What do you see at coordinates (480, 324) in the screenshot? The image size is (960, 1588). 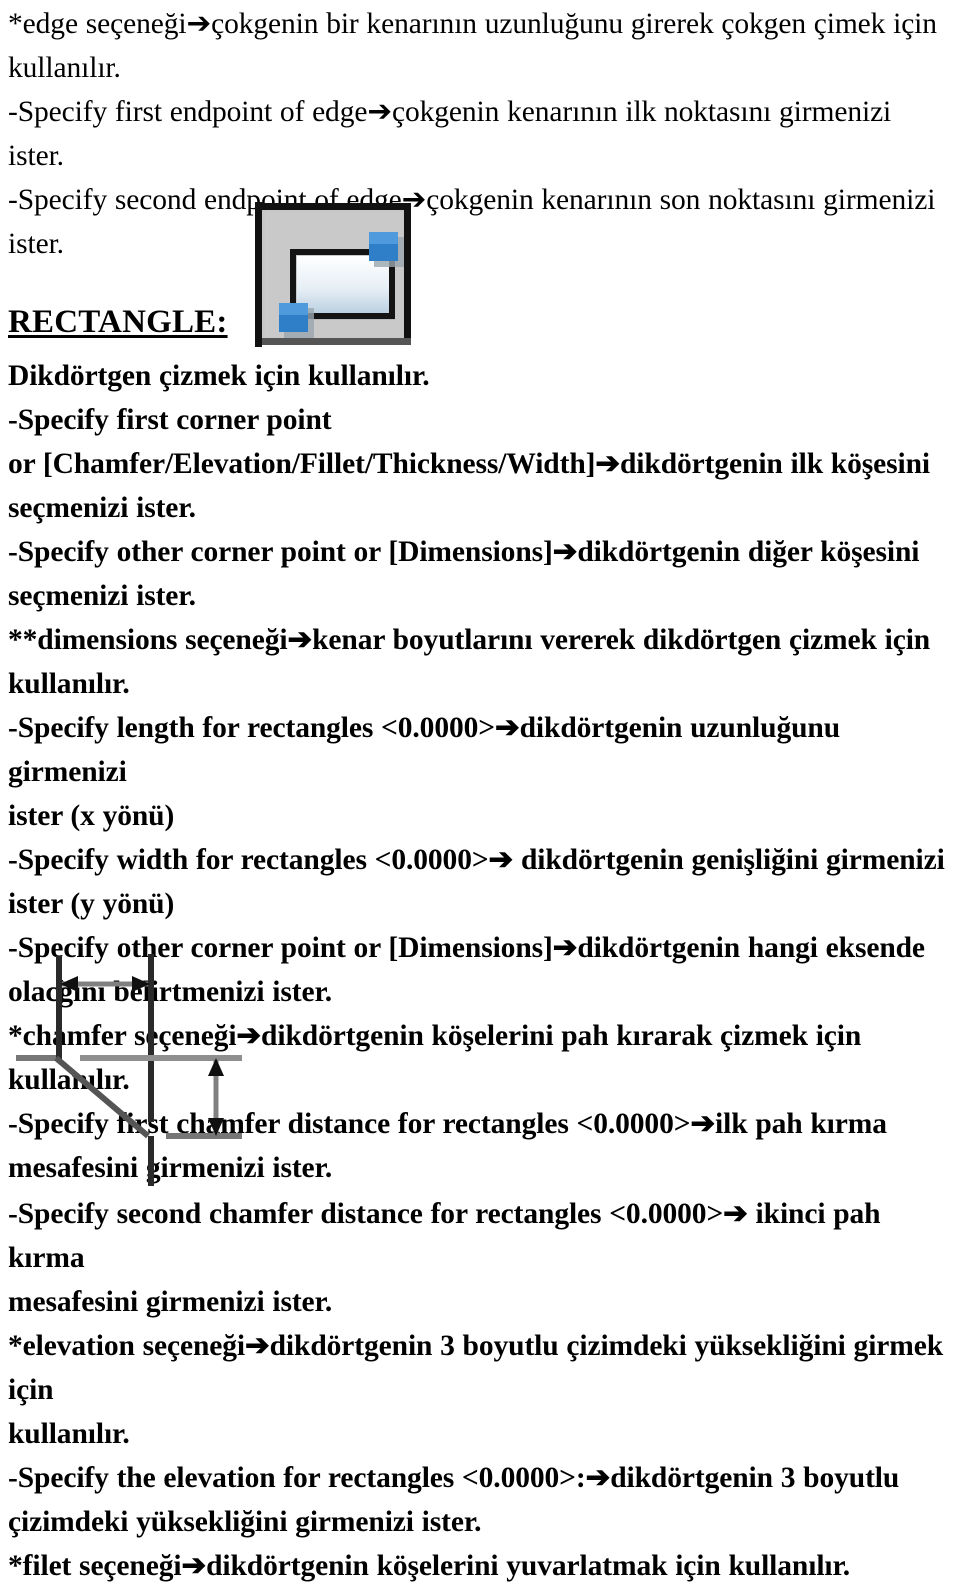 I see `rectangle-heading-row: RECTANGLE:` at bounding box center [480, 324].